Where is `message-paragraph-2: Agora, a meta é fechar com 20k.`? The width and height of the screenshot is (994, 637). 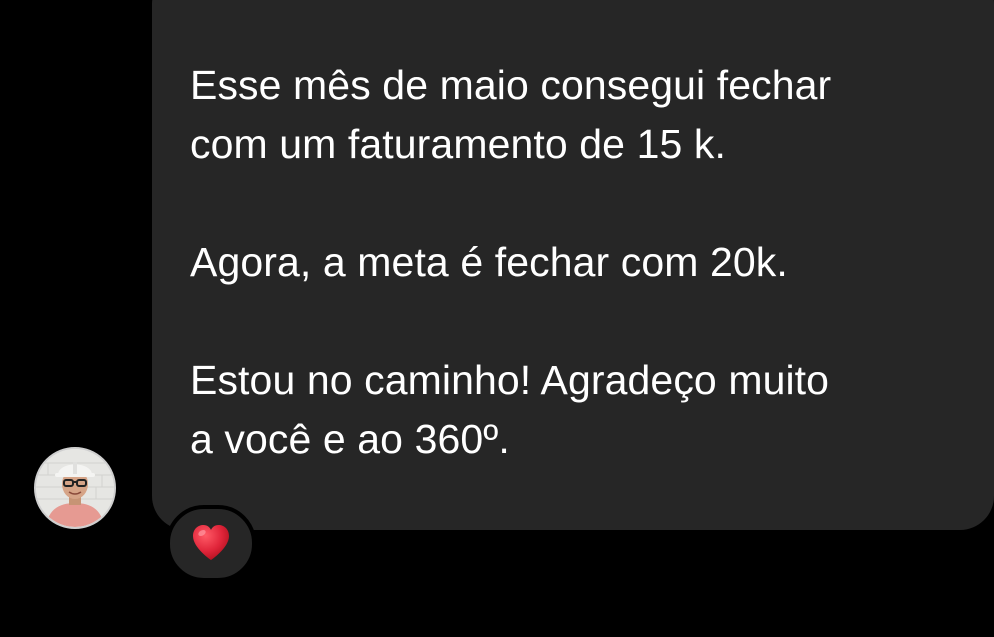
message-paragraph-2: Agora, a meta é fechar com 20k. is located at coordinates (489, 262).